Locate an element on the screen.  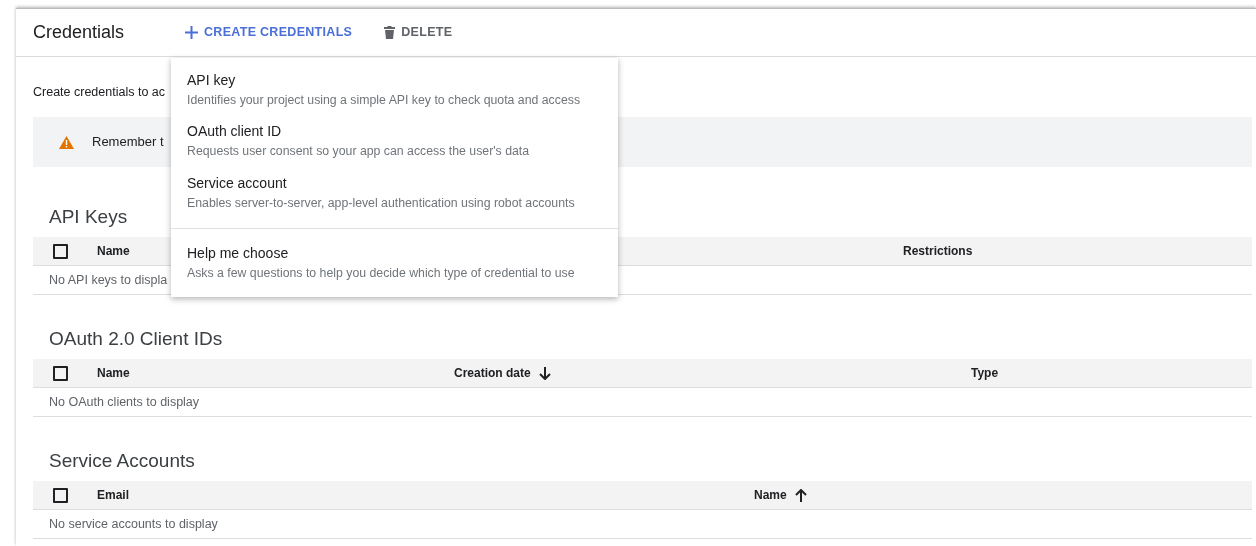
menu-item: API key Identifies your project using a simple API key to check quota and access is located at coordinates (394, 90).